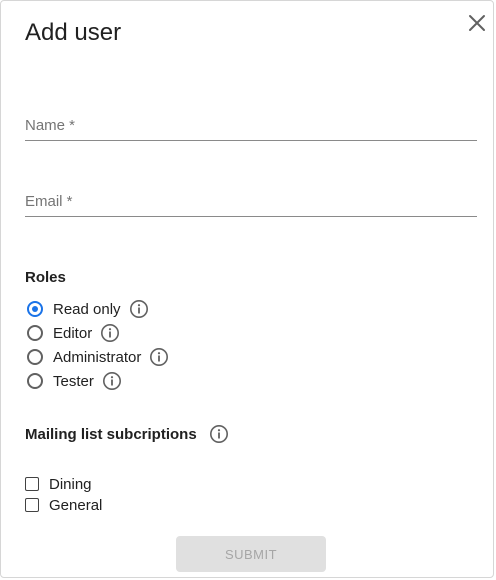 The image size is (496, 580). I want to click on role-option-tester: Tester, so click(73, 381).